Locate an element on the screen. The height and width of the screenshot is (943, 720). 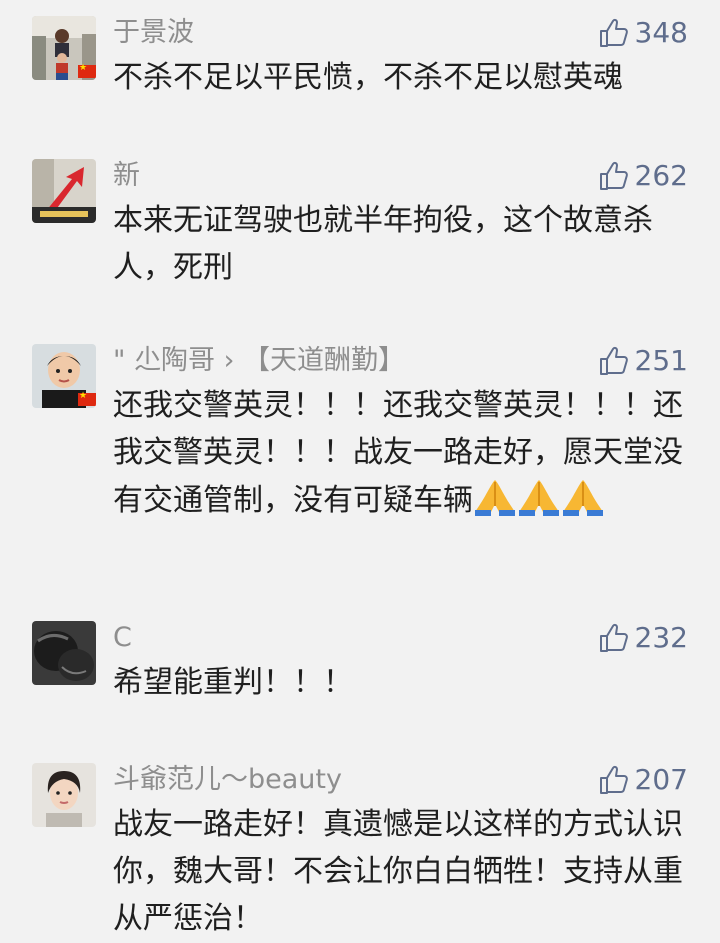
like-button: 251 is located at coordinates (642, 361).